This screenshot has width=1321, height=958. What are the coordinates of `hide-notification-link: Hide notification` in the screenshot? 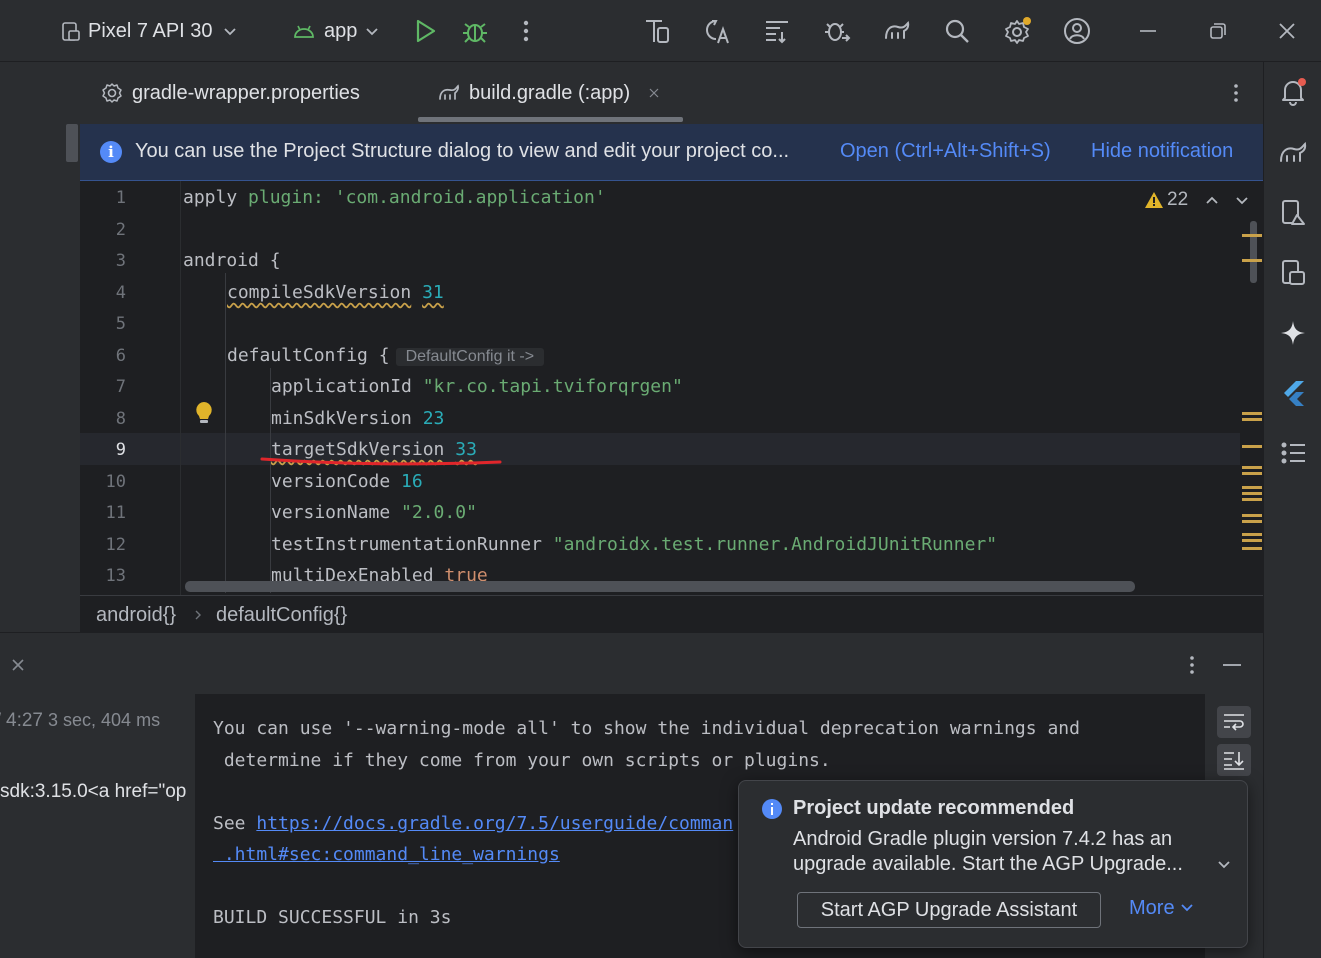 It's located at (1162, 151).